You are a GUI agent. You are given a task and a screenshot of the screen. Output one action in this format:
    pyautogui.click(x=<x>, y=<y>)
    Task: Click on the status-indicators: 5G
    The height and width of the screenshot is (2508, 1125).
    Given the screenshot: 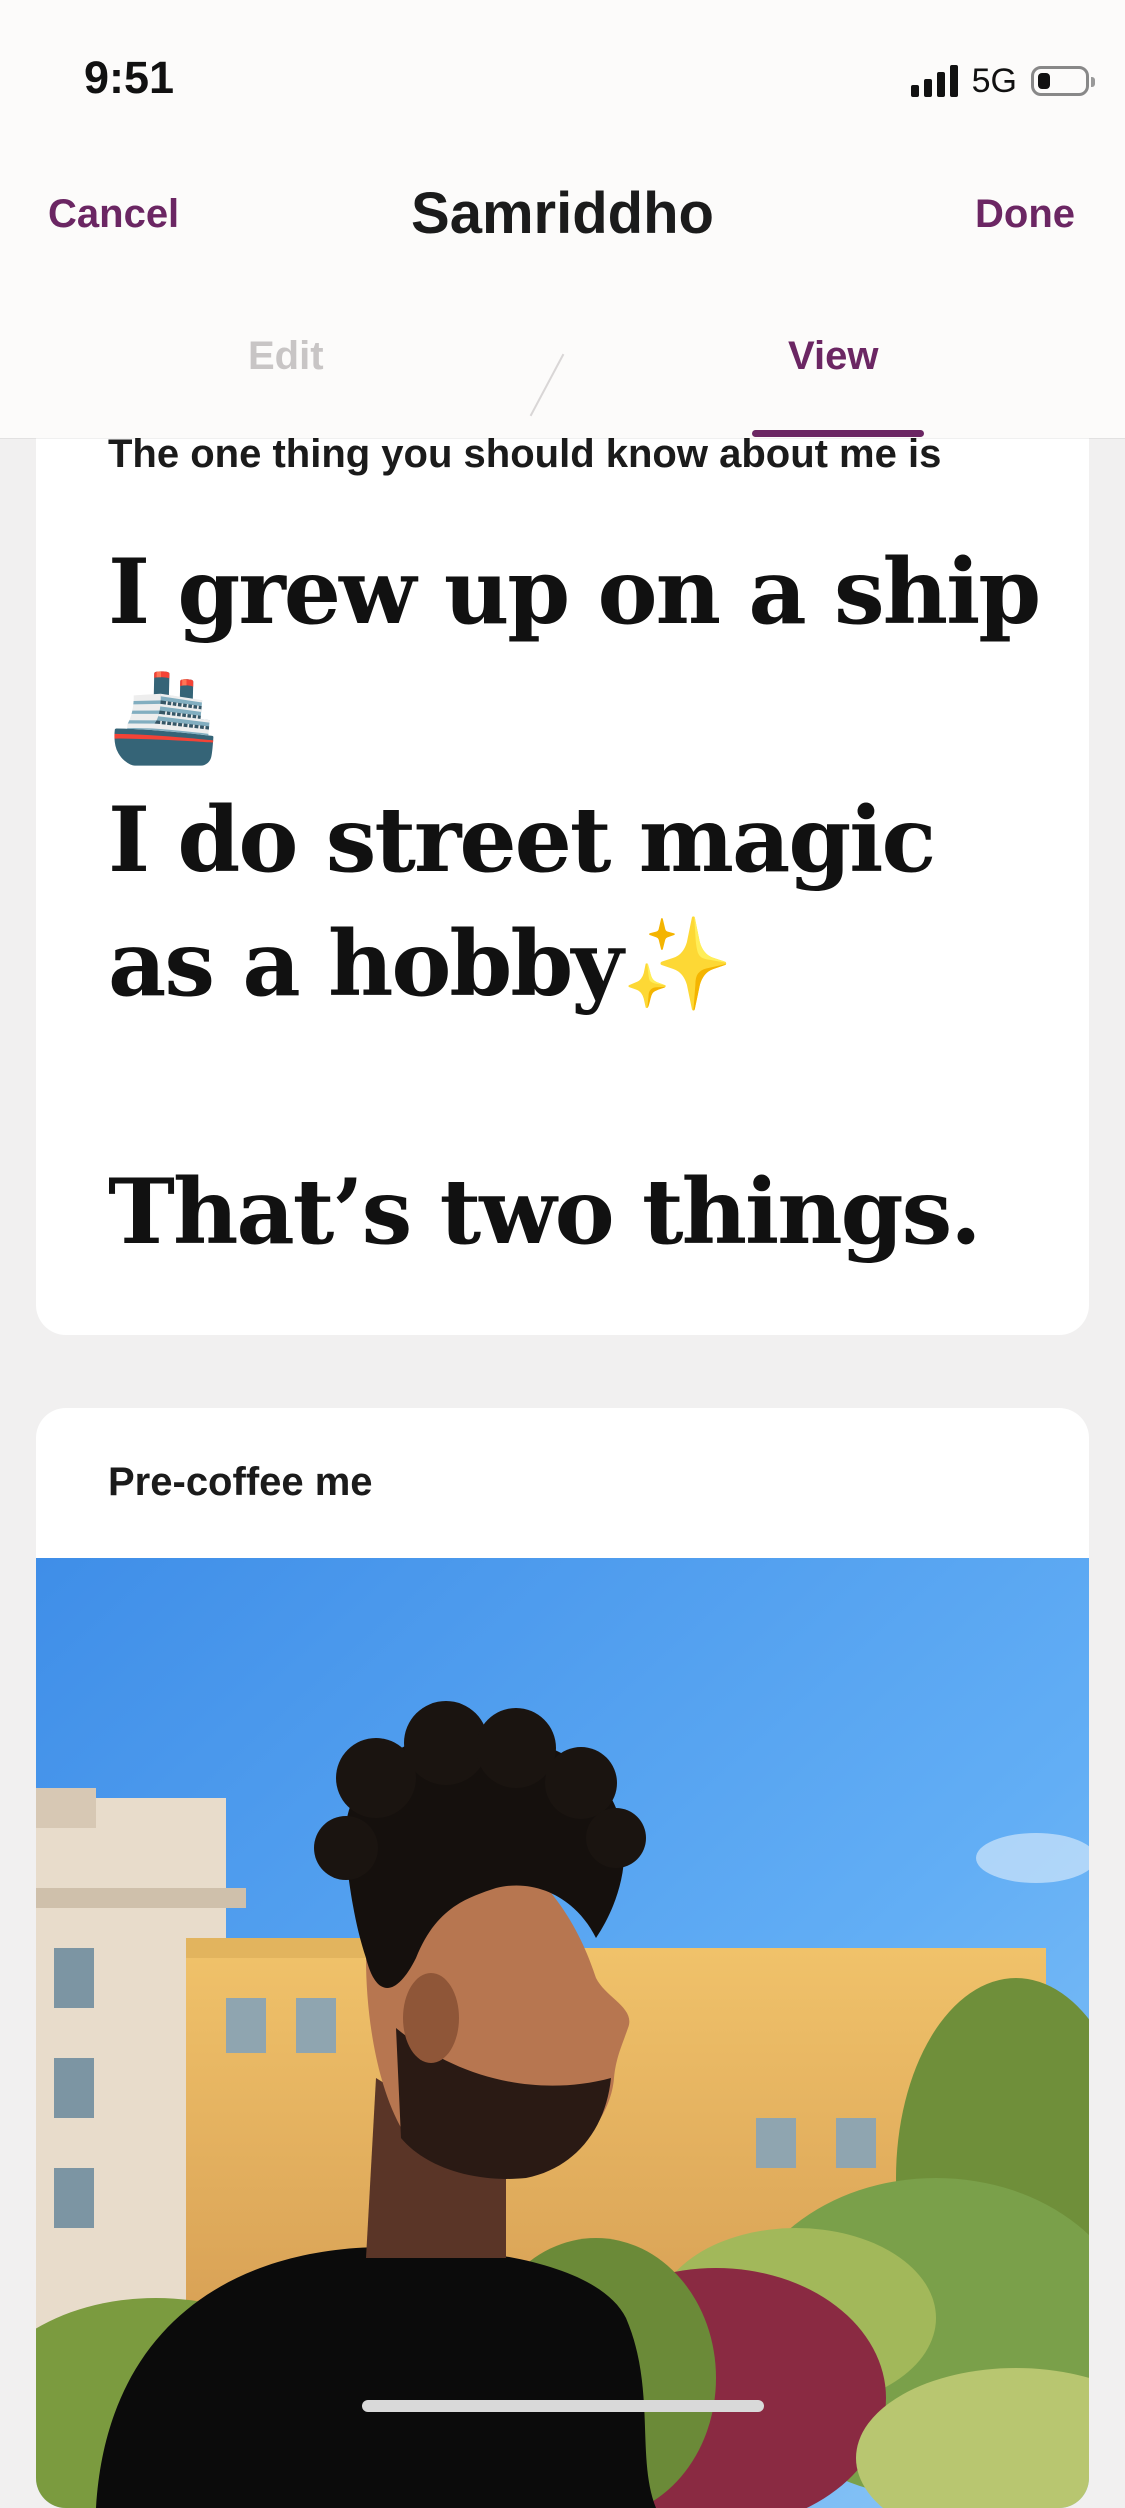 What is the action you would take?
    pyautogui.click(x=1002, y=81)
    